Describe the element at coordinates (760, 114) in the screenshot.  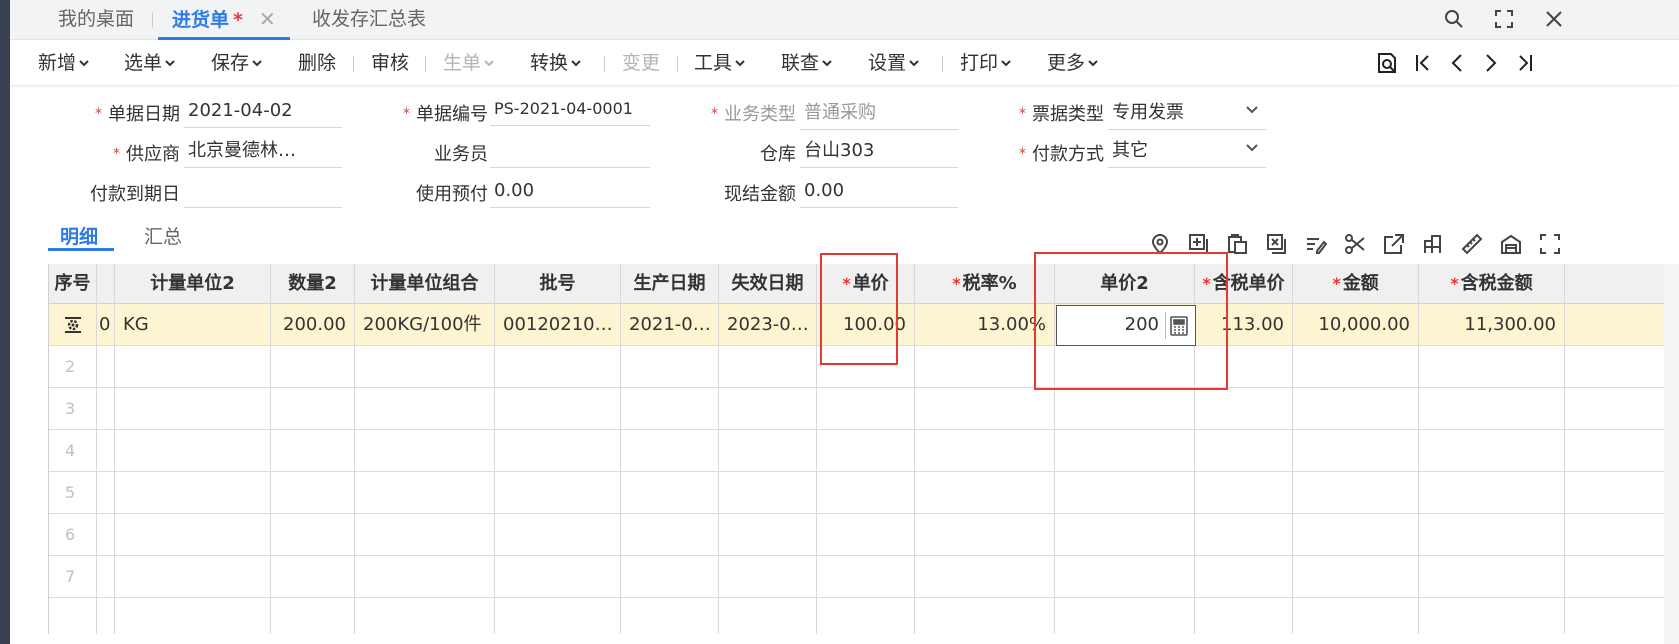
I see `label-text: 业务类型` at that location.